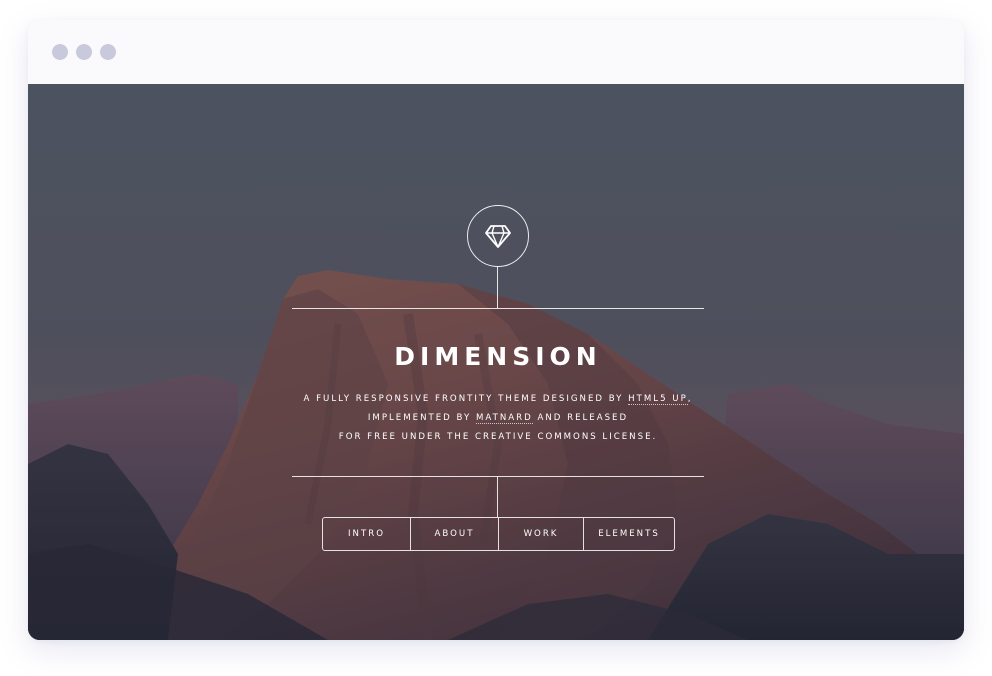 Image resolution: width=992 pixels, height=676 pixels. What do you see at coordinates (498, 356) in the screenshot?
I see `site-title: DIMENSION` at bounding box center [498, 356].